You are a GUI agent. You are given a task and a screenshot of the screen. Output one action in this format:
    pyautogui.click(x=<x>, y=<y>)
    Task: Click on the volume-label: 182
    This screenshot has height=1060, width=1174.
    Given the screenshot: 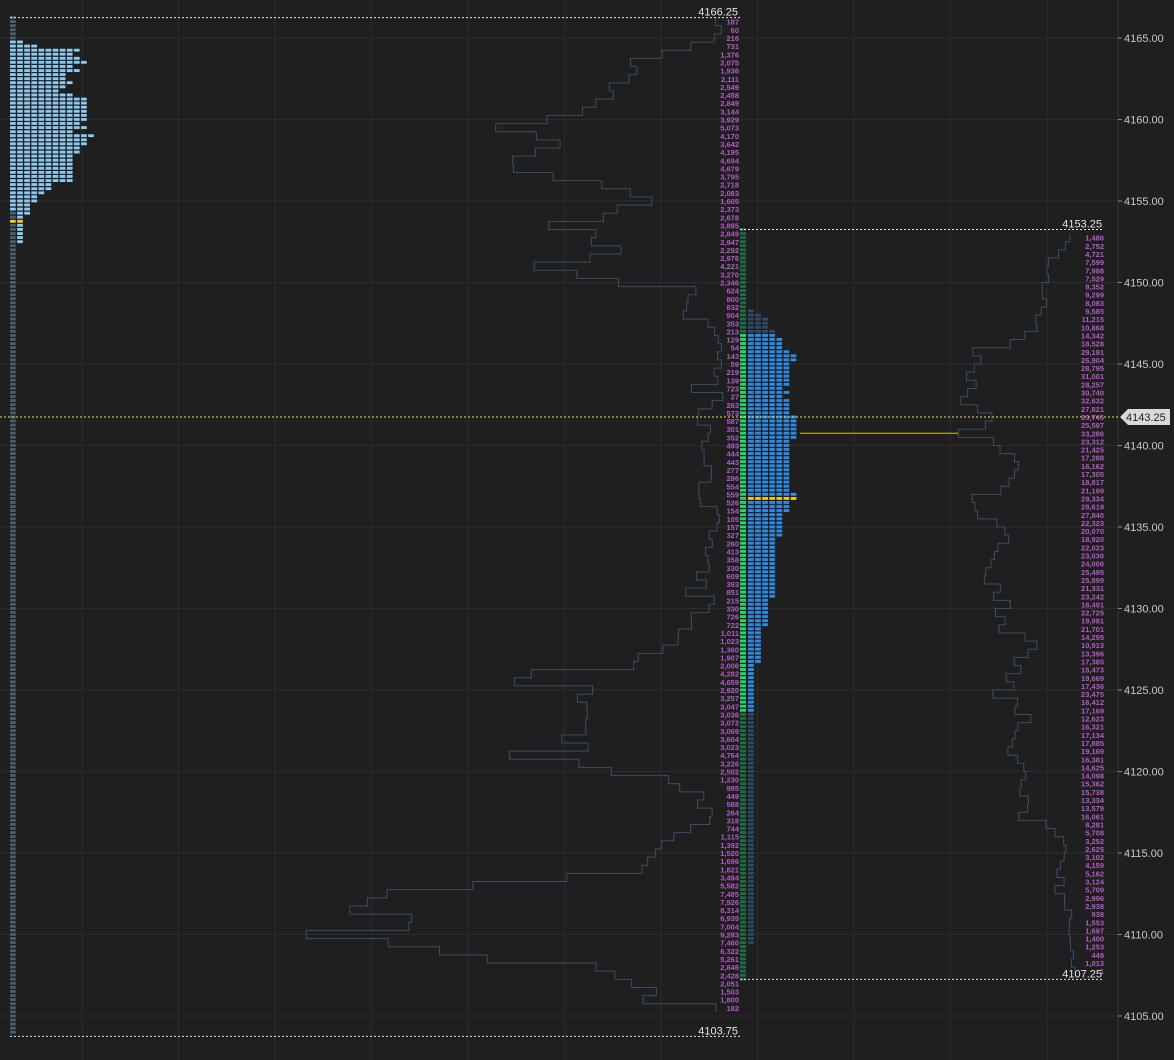 What is the action you would take?
    pyautogui.click(x=732, y=1008)
    